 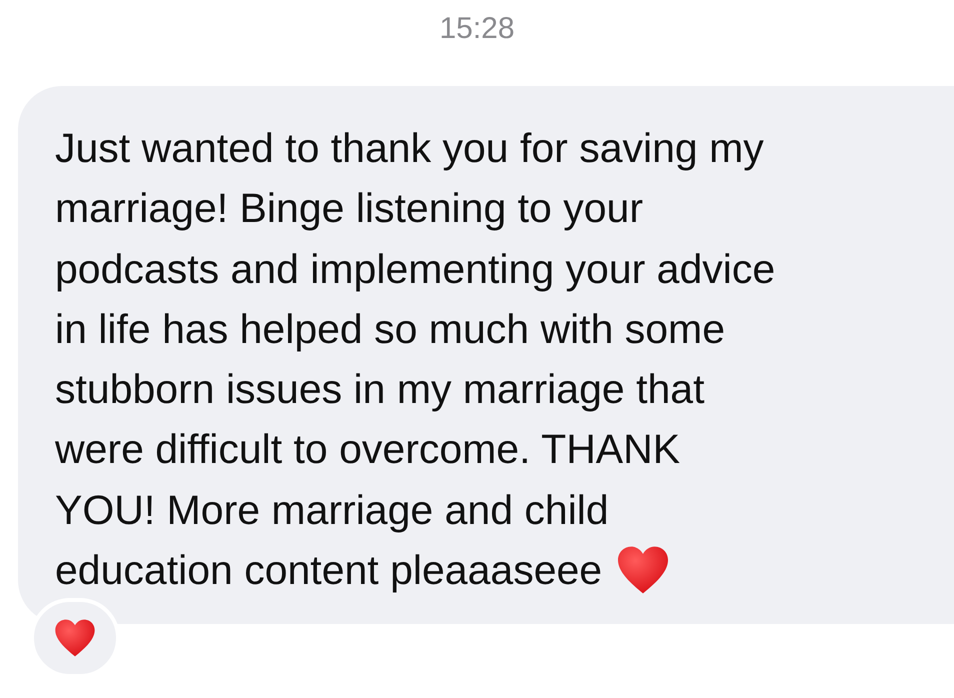 I want to click on message-text: in life has helped so much with some, so click(x=390, y=329).